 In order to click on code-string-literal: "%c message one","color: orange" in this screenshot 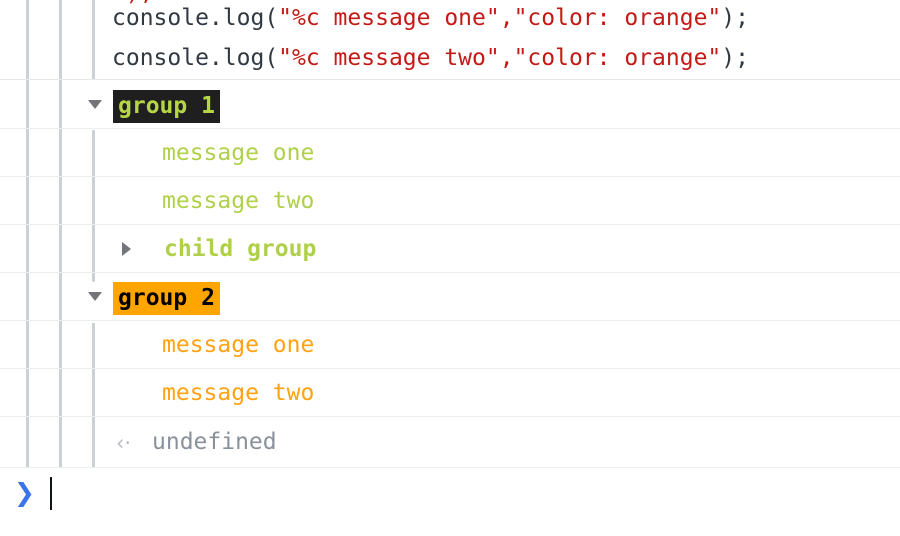, I will do `click(500, 18)`.